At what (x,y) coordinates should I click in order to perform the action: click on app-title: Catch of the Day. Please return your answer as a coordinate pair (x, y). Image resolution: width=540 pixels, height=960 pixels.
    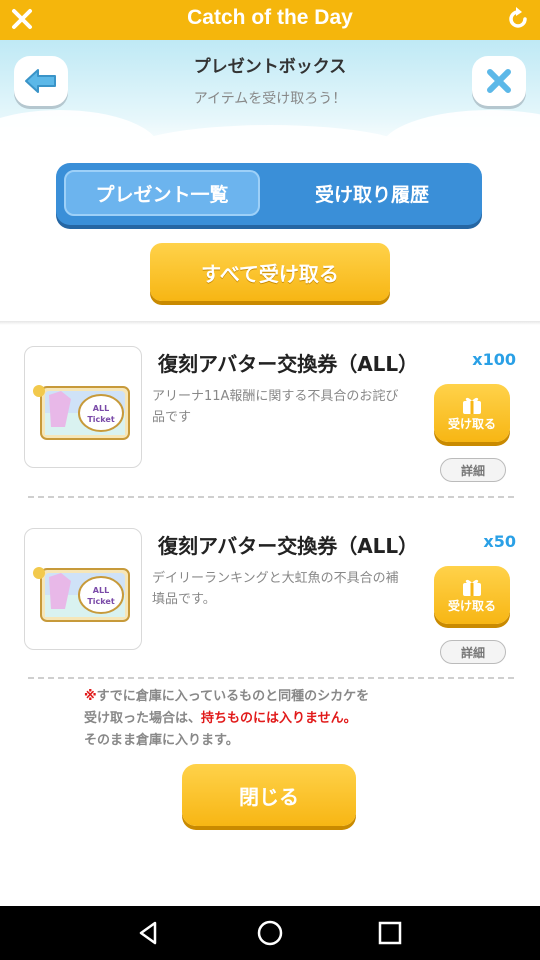
    Looking at the image, I should click on (270, 17).